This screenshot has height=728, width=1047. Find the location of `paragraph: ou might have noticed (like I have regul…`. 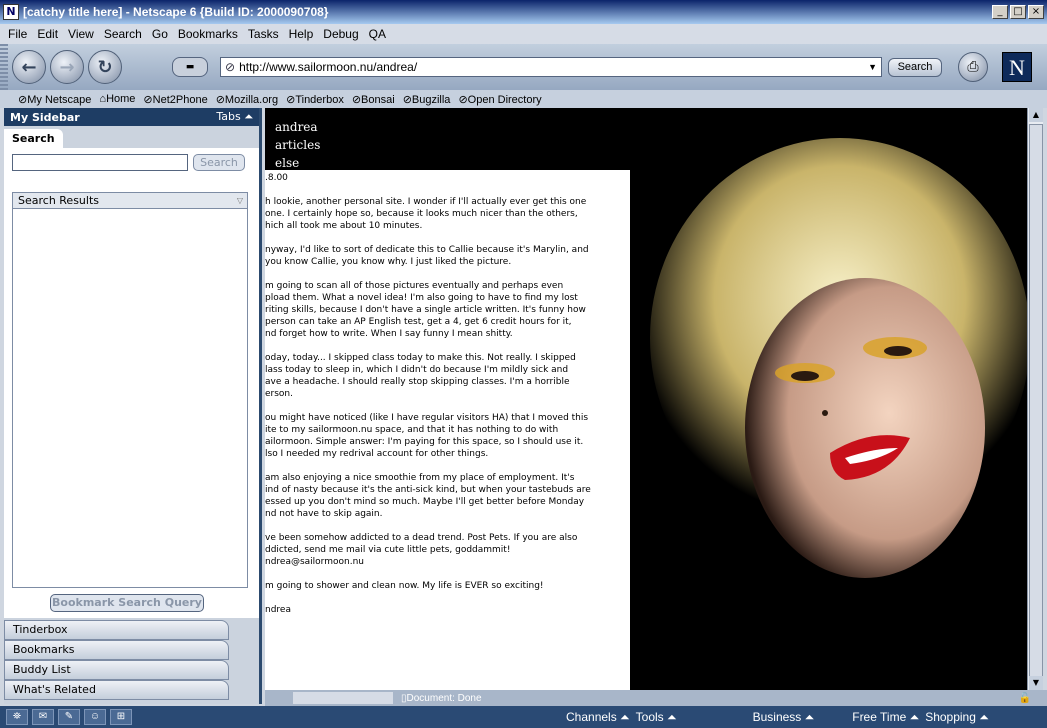

paragraph: ou might have noticed (like I have regul… is located at coordinates (427, 436).